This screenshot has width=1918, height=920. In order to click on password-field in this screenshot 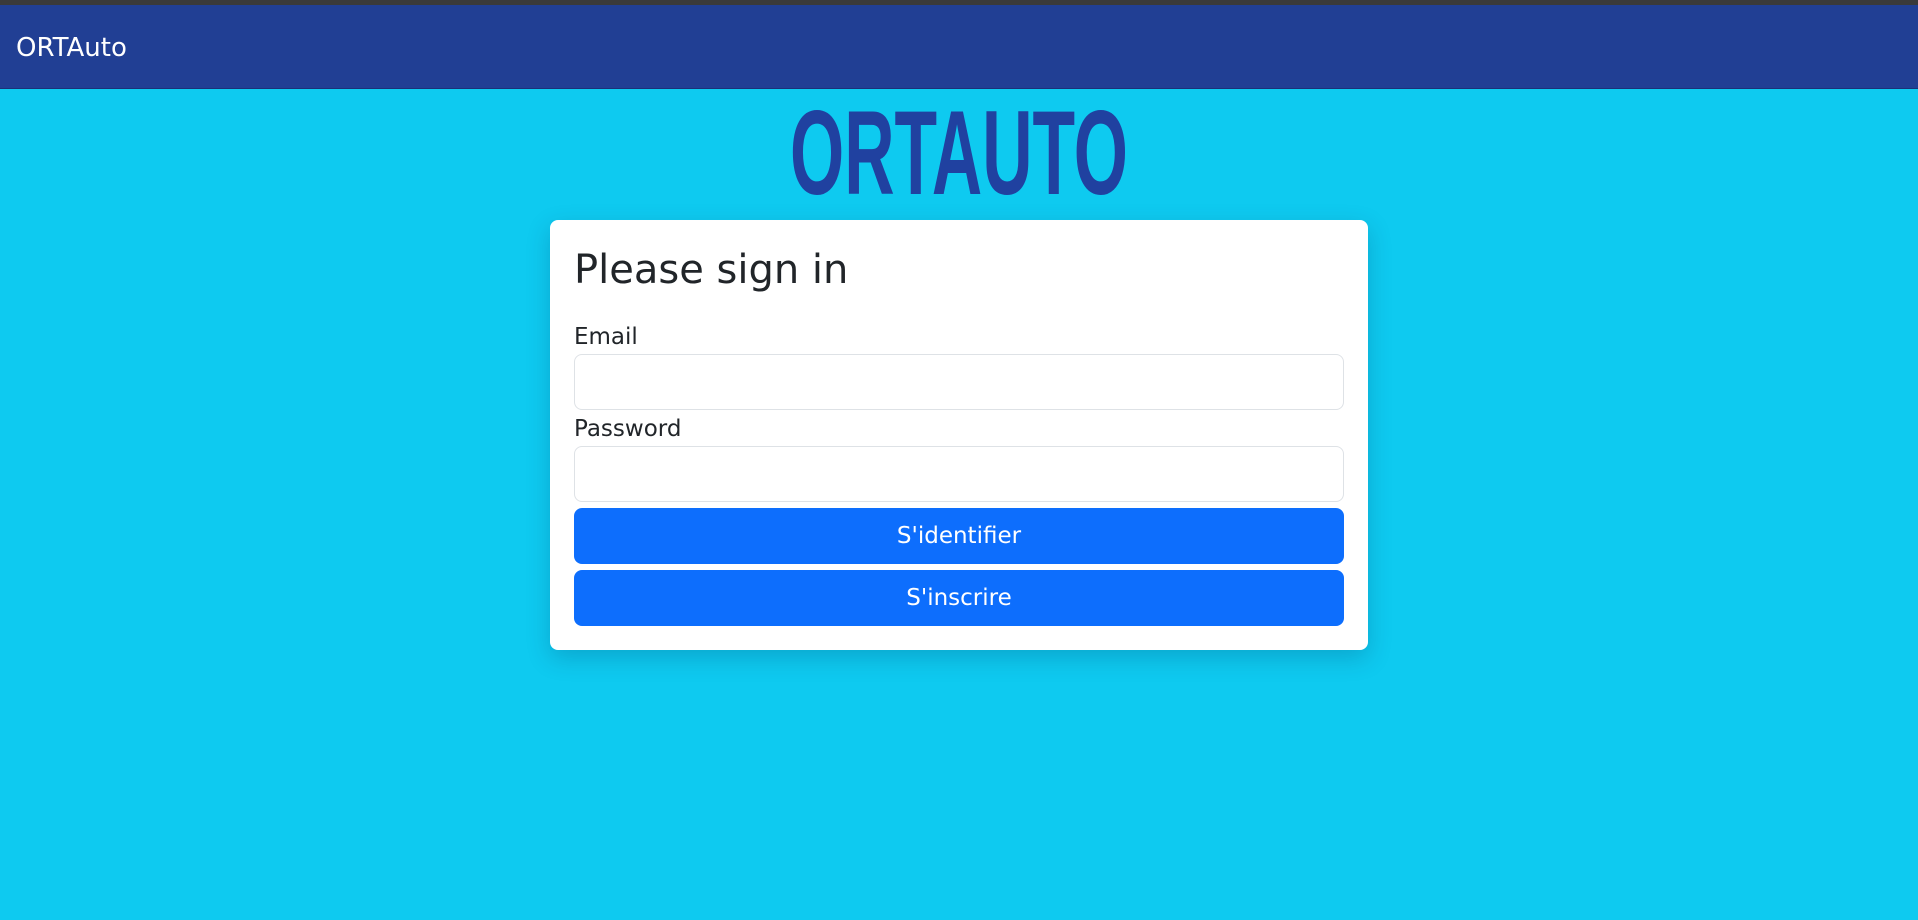, I will do `click(959, 474)`.